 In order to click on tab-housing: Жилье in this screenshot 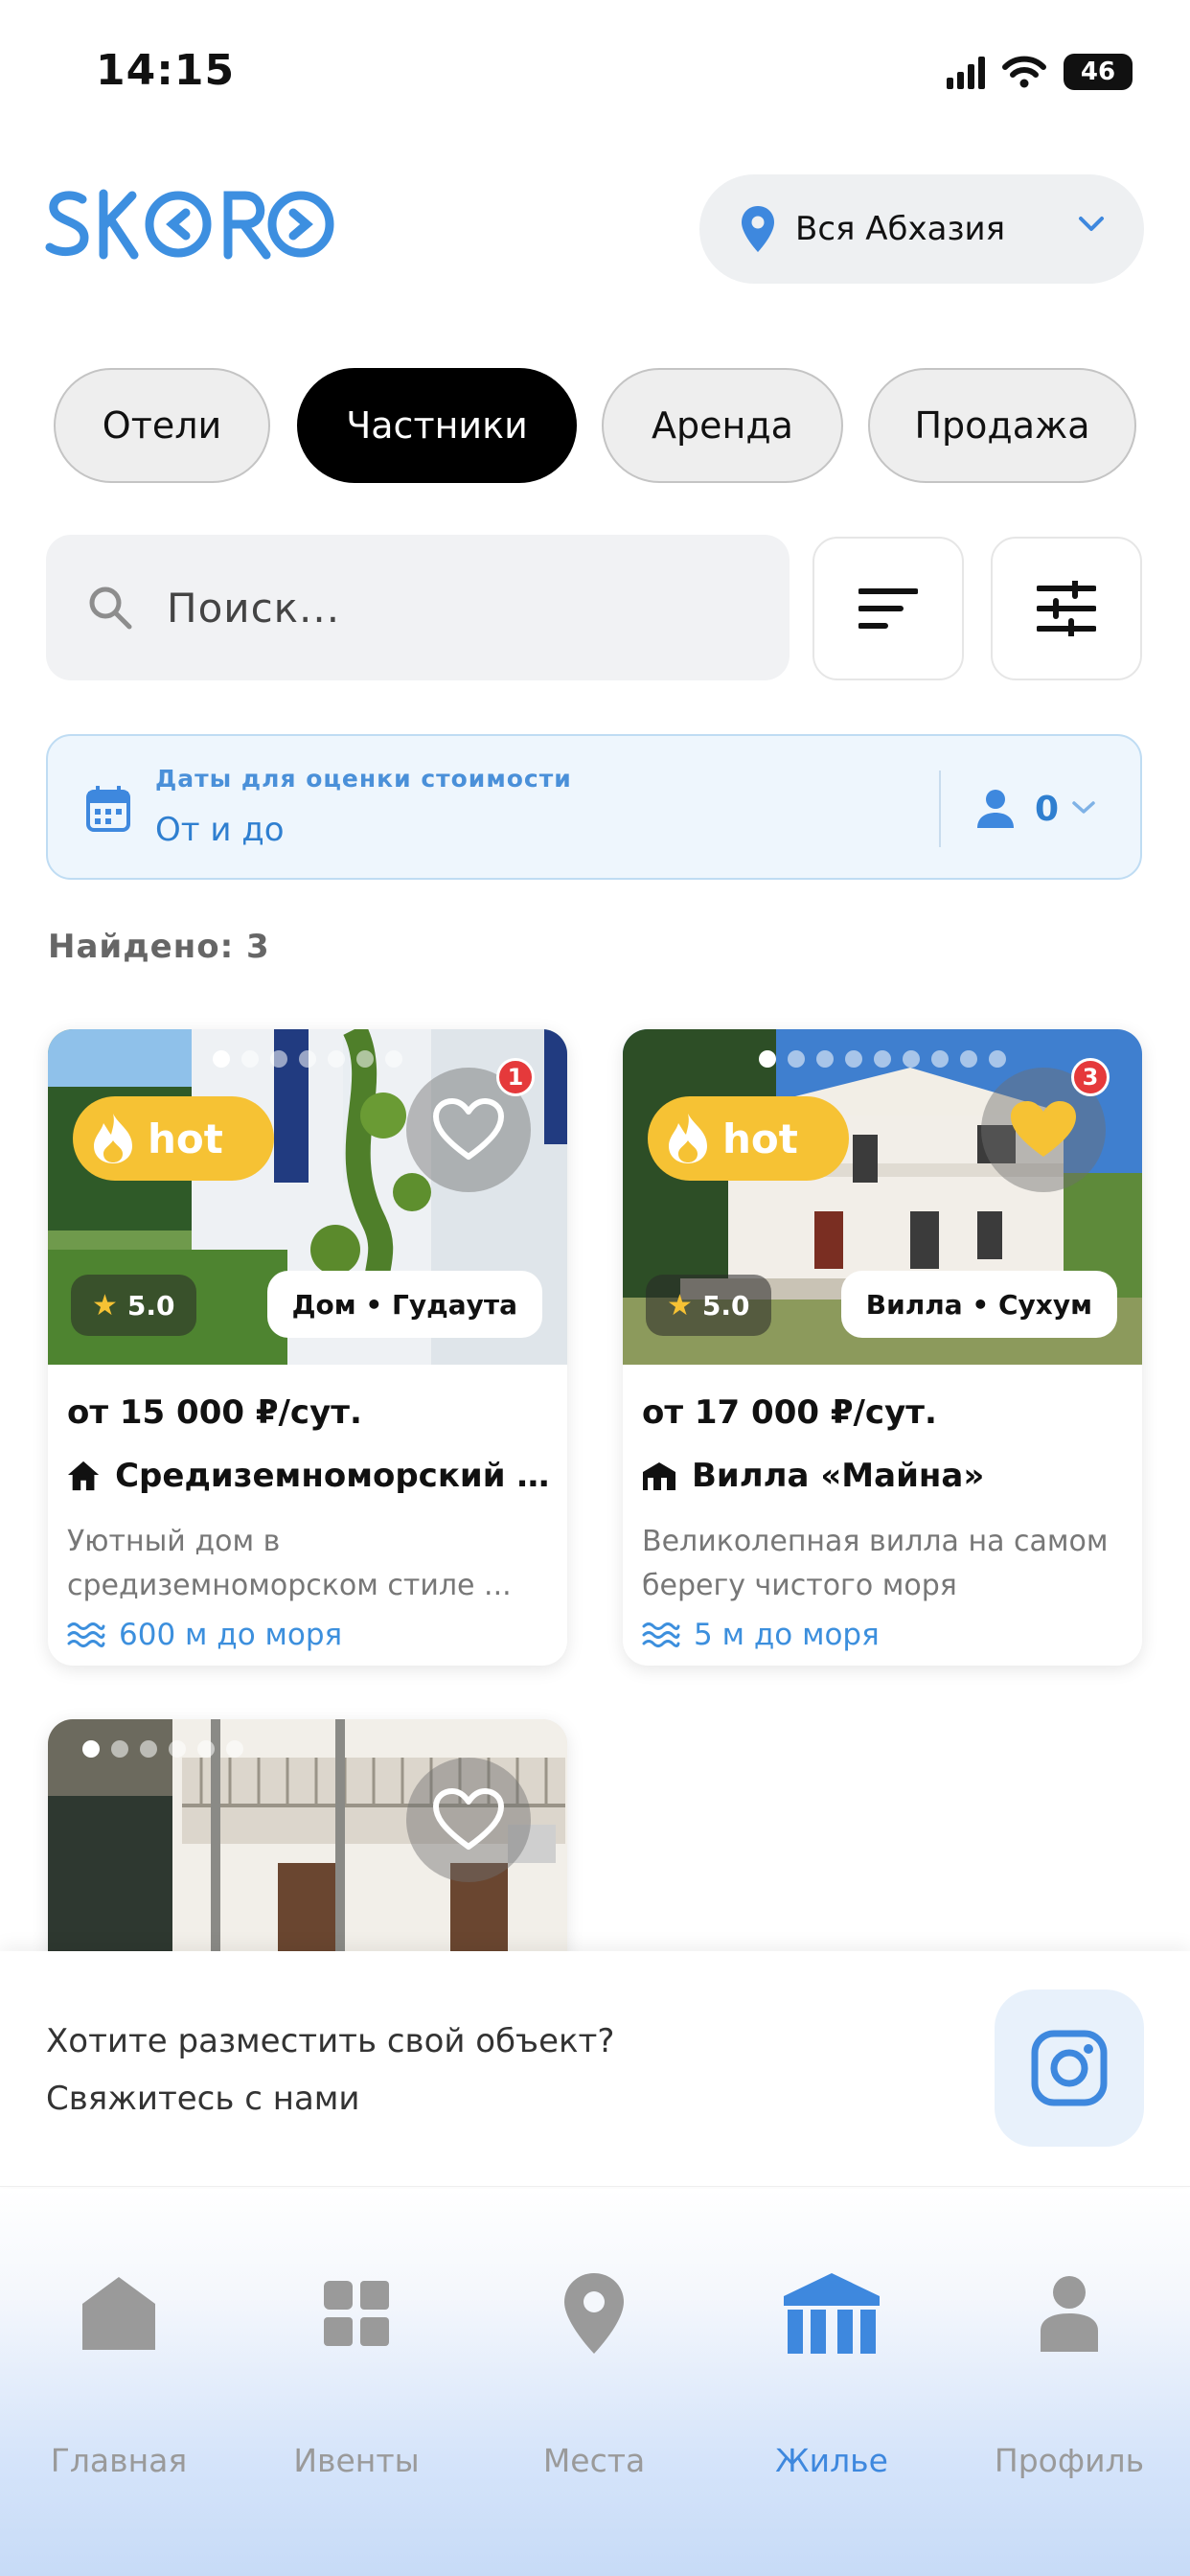, I will do `click(832, 2372)`.